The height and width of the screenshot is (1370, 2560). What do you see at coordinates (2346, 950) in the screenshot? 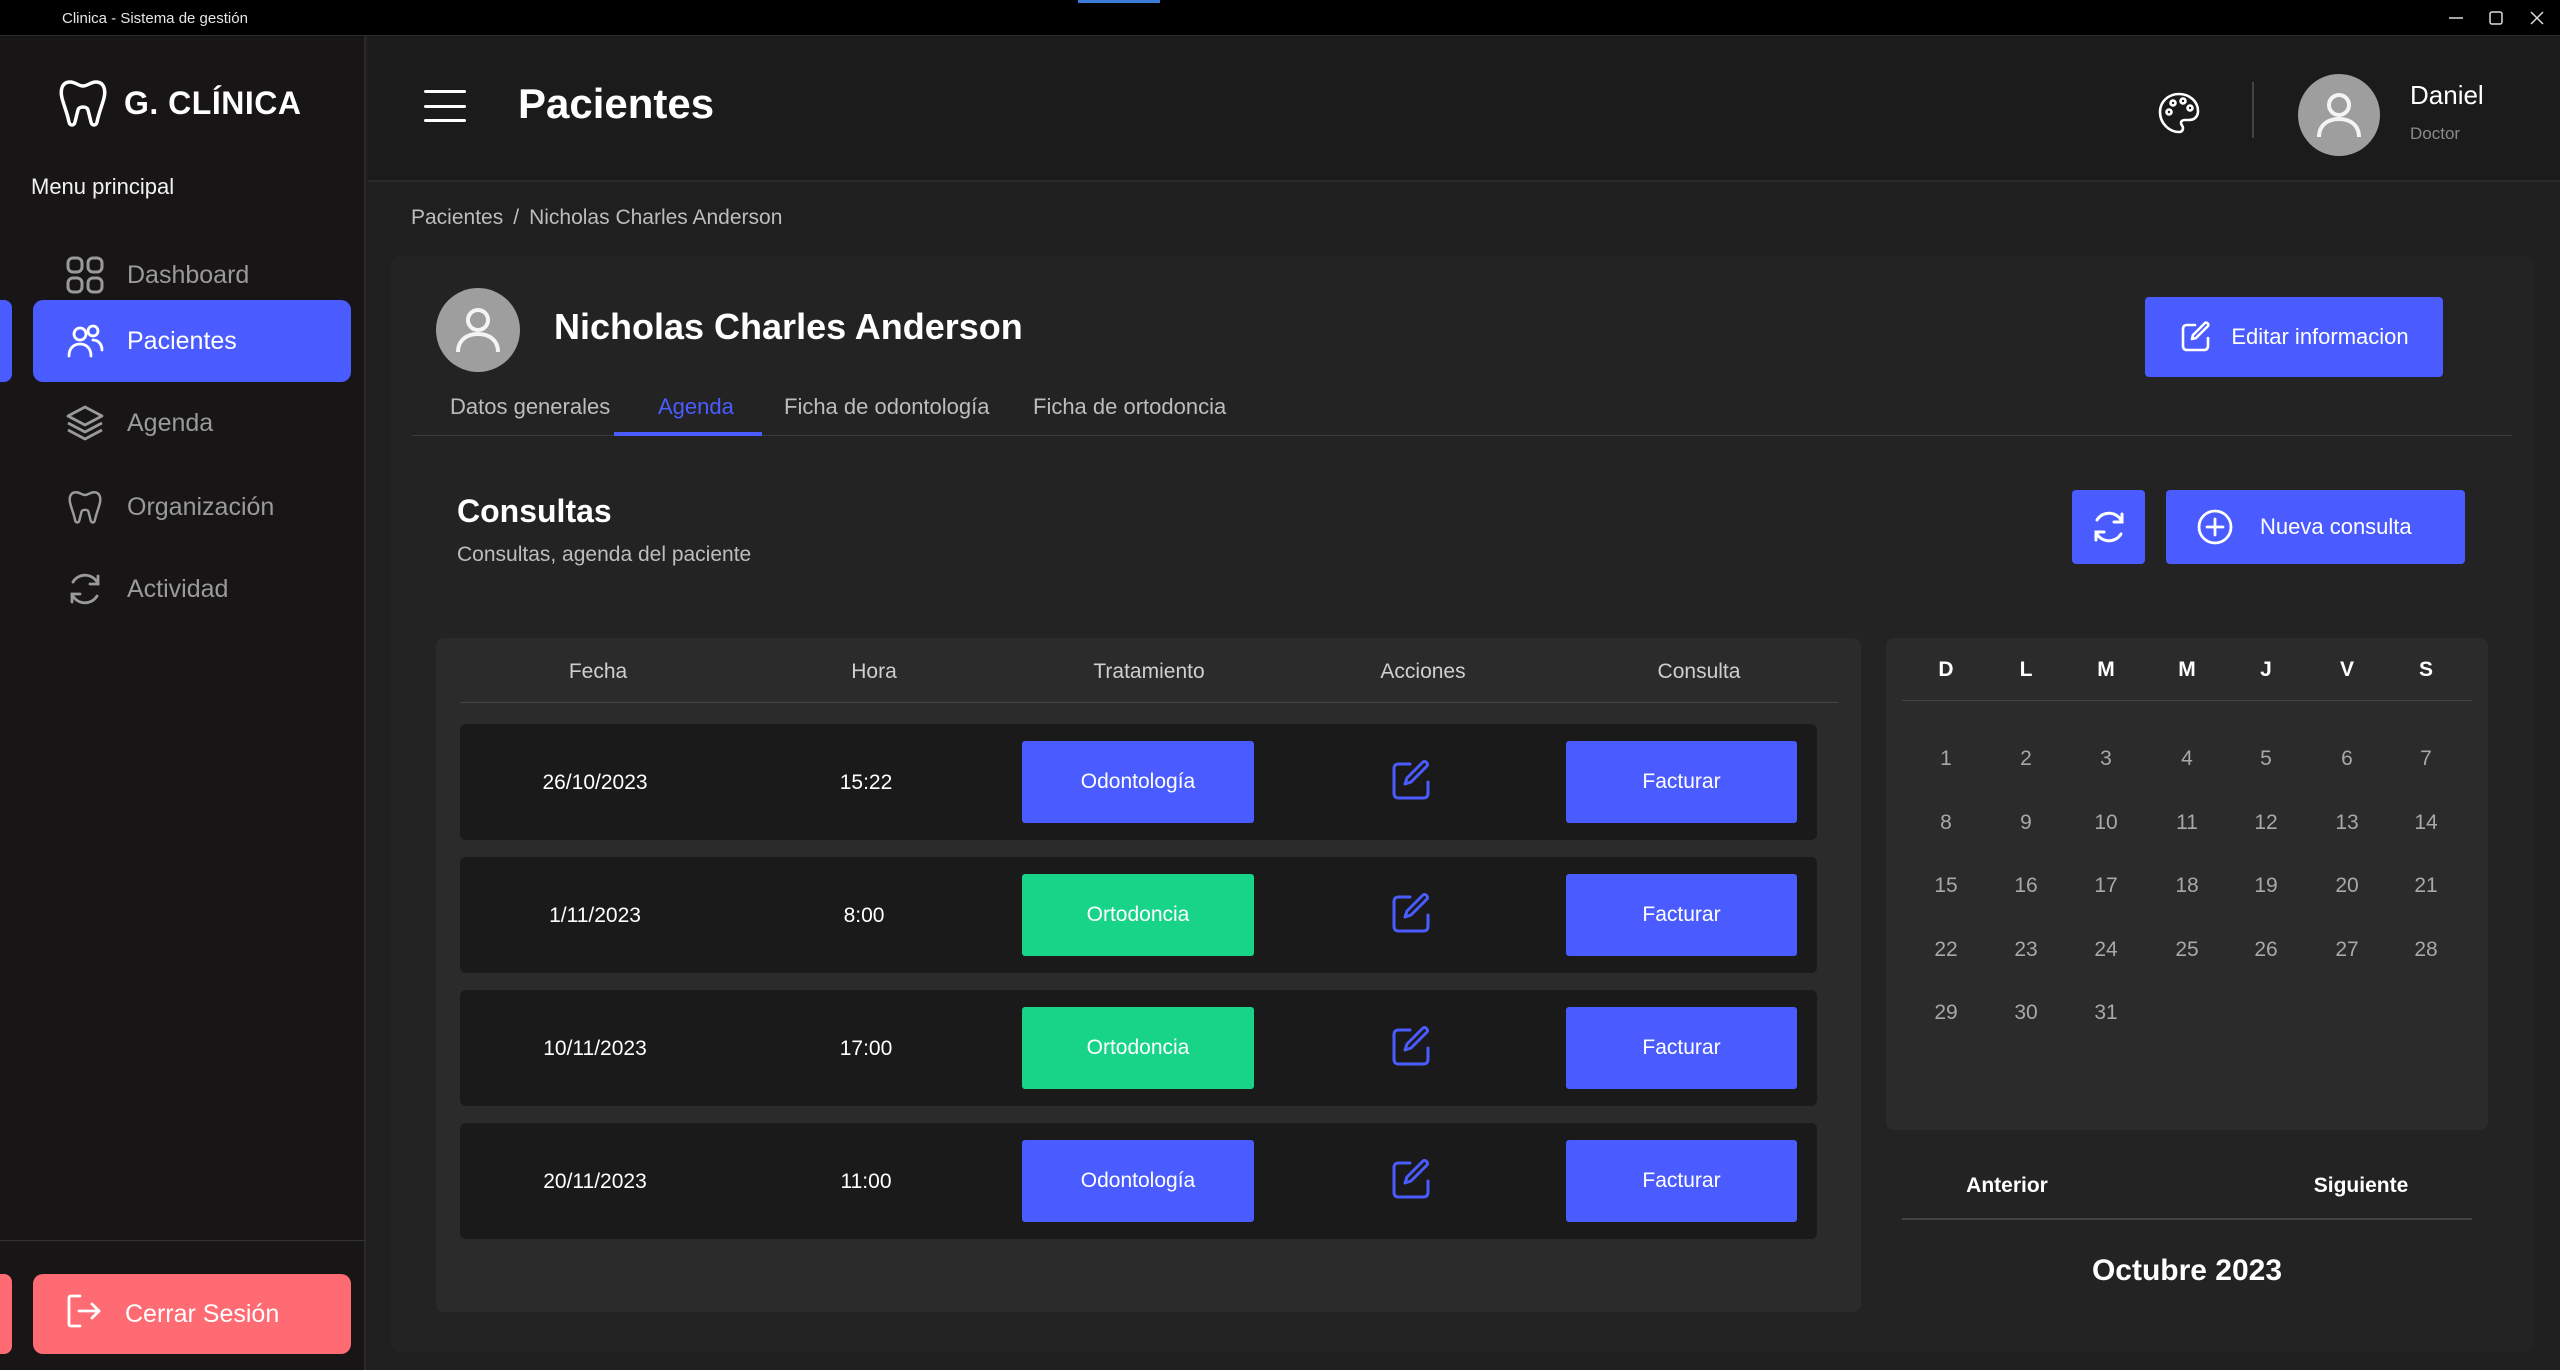
I see `calendar-day: 27` at bounding box center [2346, 950].